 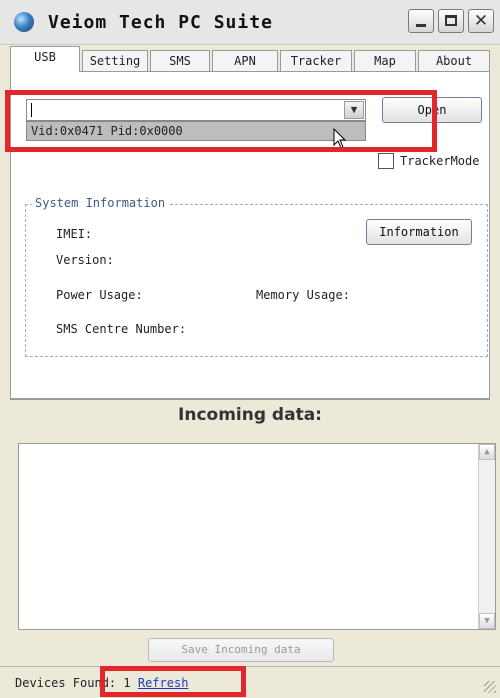 I want to click on title-bar: Veiom Tech PC Suite ✕, so click(x=250, y=22).